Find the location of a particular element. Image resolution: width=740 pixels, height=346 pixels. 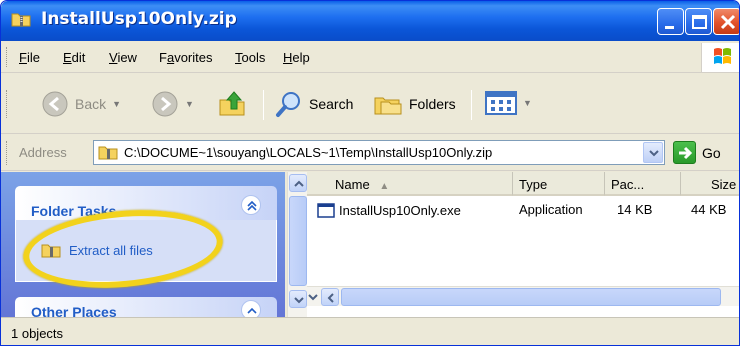

windows-logo-icon is located at coordinates (722, 56).